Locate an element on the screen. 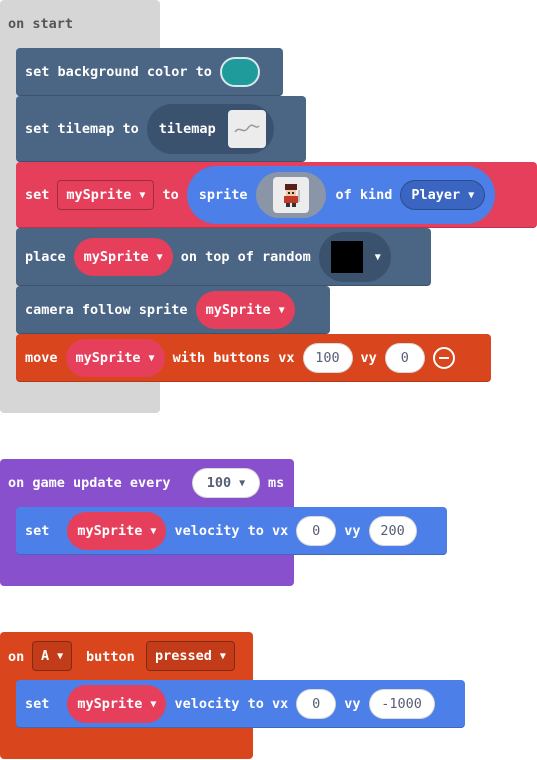 Image resolution: width=537 pixels, height=760 pixels. button-label: button is located at coordinates (110, 657).